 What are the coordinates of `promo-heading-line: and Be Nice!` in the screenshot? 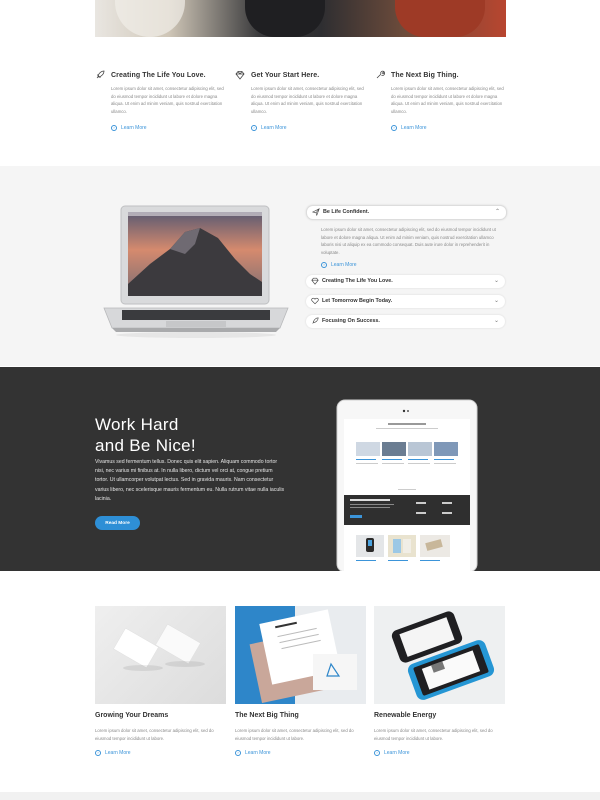 It's located at (145, 445).